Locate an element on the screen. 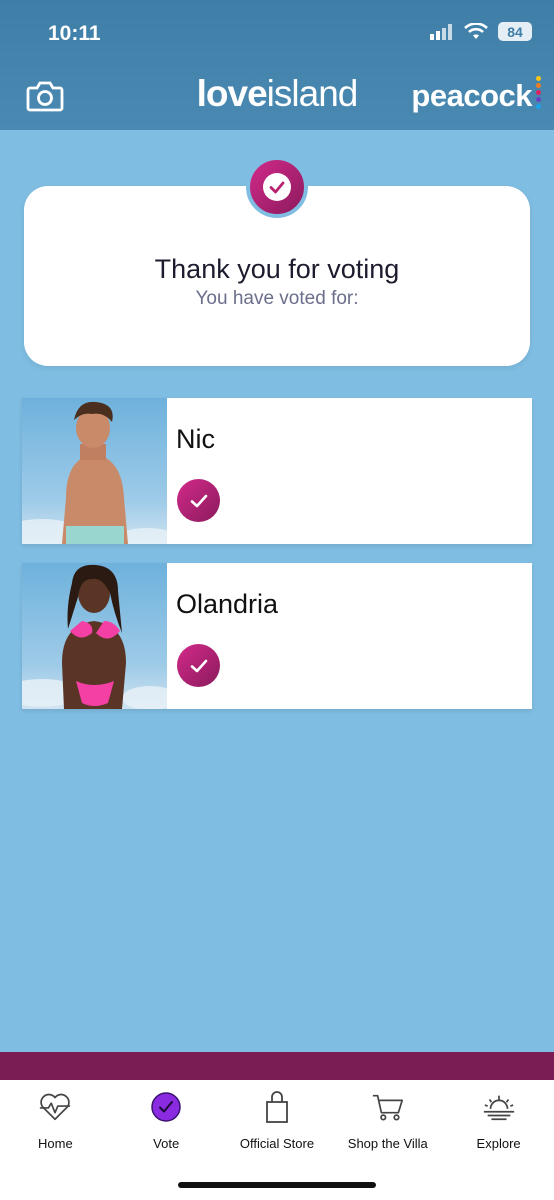 This screenshot has height=1200, width=554. tab-home: Home is located at coordinates (55, 1140).